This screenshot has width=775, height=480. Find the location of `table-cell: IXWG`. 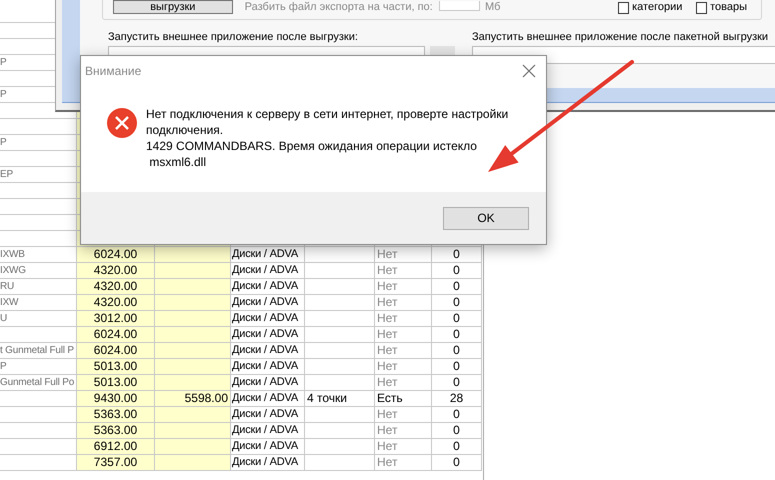

table-cell: IXWG is located at coordinates (38, 271).